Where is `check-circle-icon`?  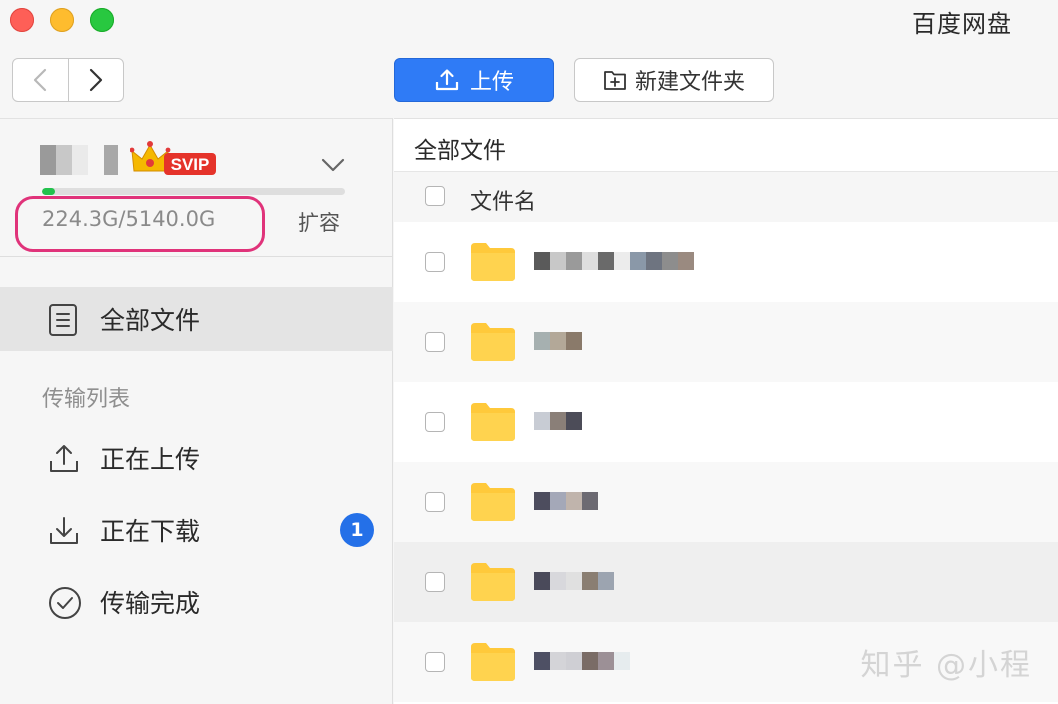
check-circle-icon is located at coordinates (65, 603).